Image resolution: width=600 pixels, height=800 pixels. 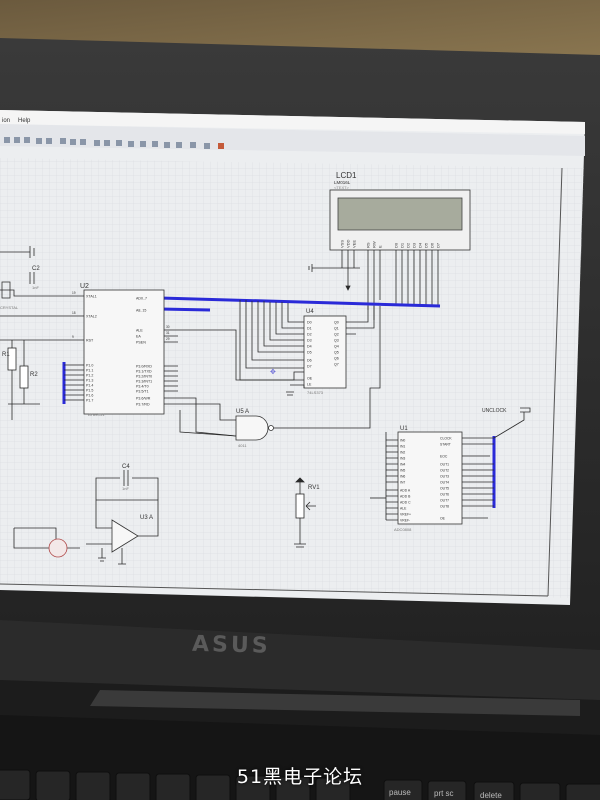 I want to click on u2-pin-label: P1.2, so click(x=89, y=376).